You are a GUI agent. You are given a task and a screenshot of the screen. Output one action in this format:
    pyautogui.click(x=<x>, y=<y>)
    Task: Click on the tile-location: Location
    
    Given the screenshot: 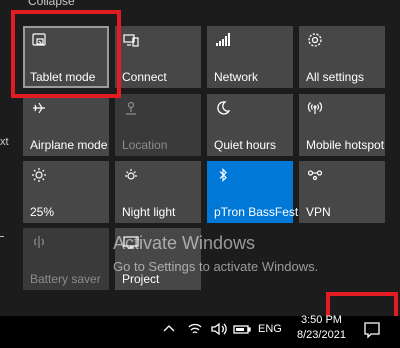 What is the action you would take?
    pyautogui.click(x=158, y=125)
    